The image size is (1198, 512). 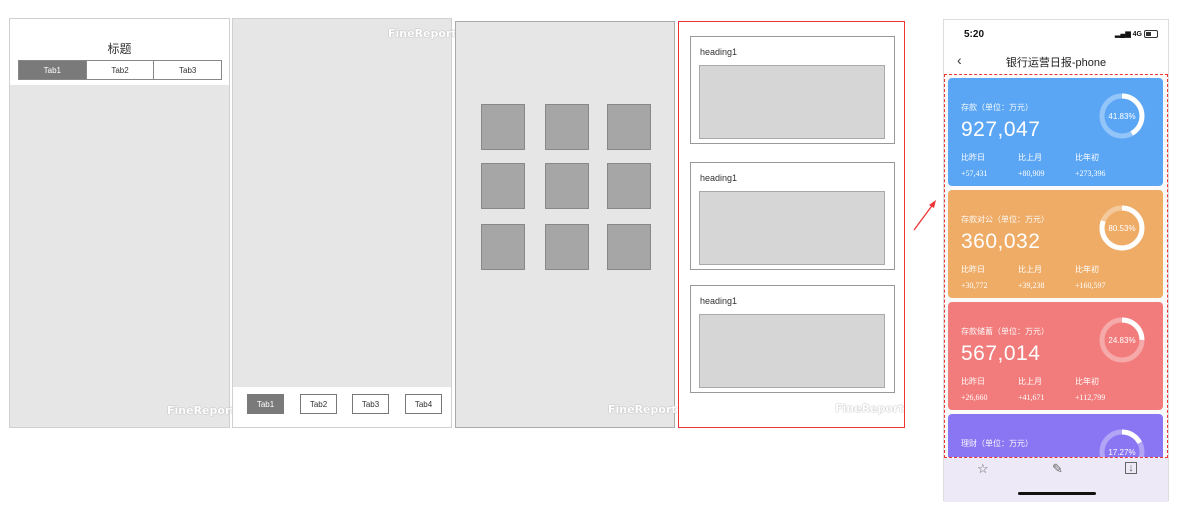 I want to click on metric-label: 存款储蓄（单位：万元）, so click(x=1005, y=331).